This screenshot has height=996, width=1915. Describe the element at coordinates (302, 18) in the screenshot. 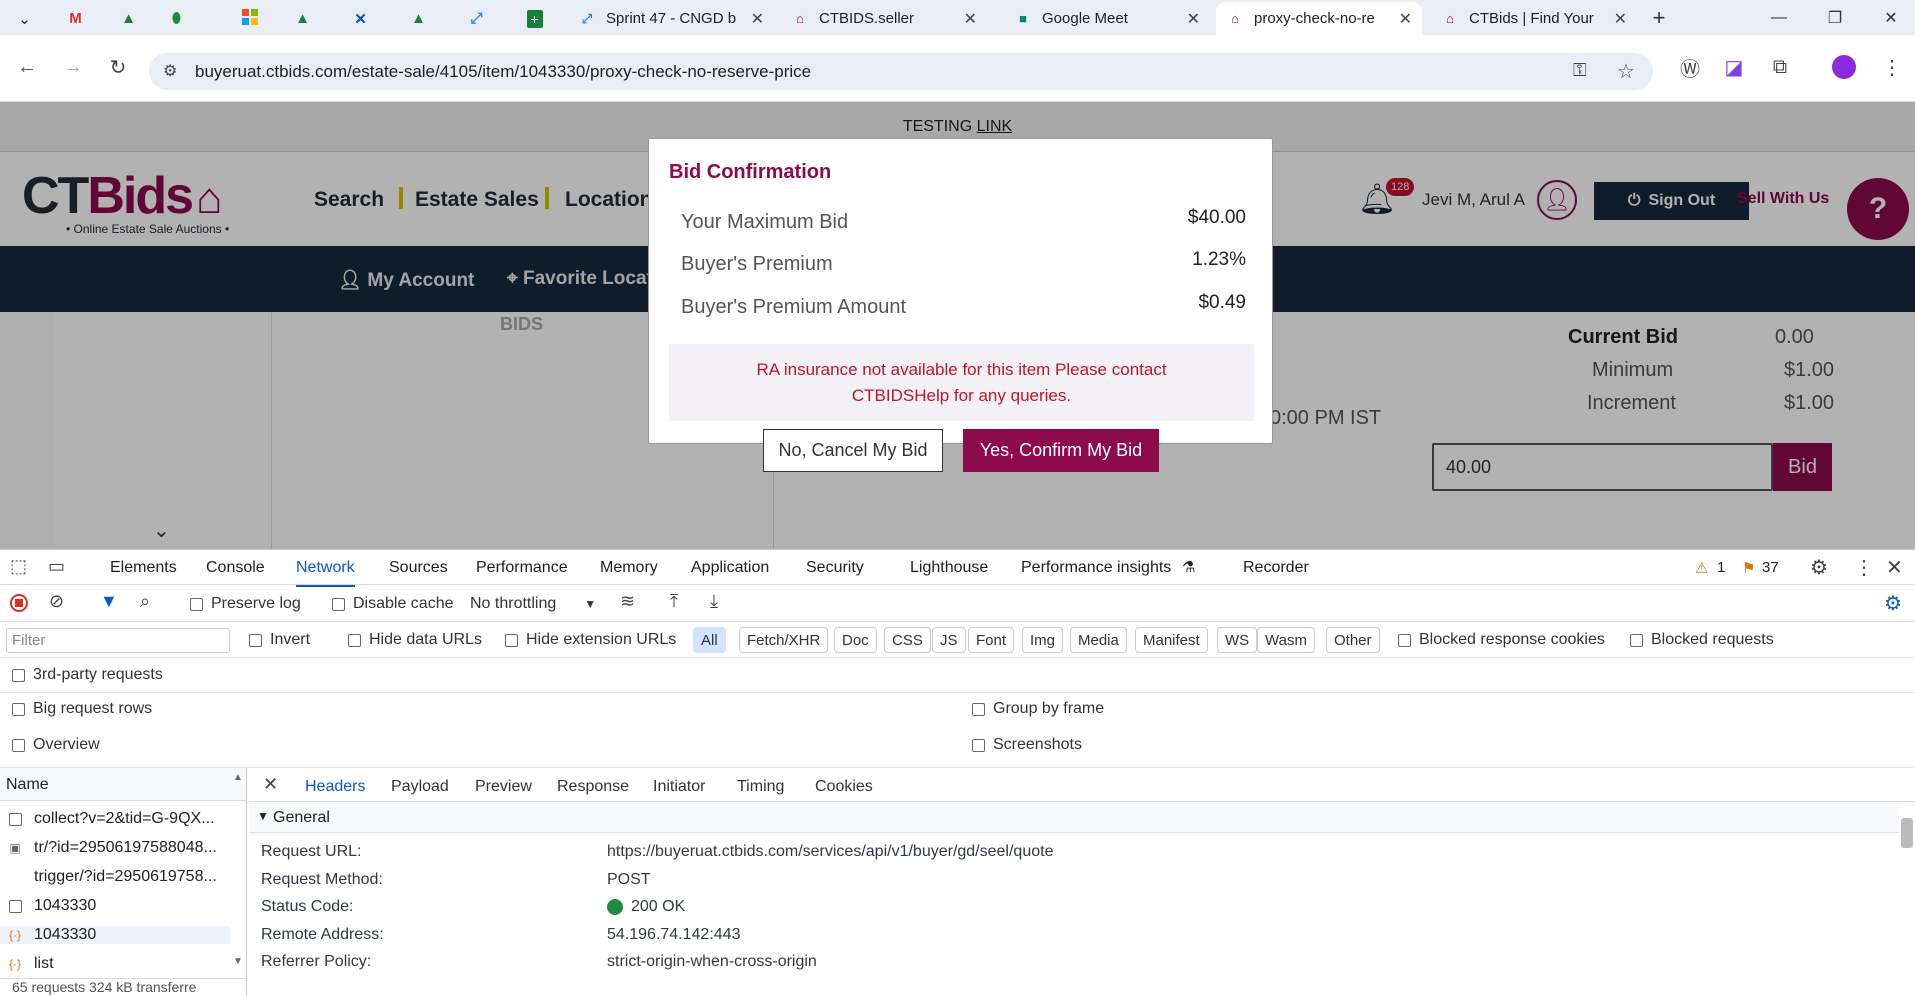

I see `tab-pinned-drive-2: ▲` at that location.